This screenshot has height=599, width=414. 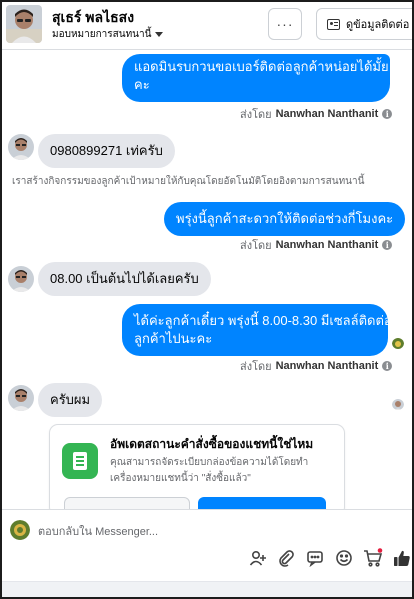 What do you see at coordinates (209, 462) in the screenshot?
I see `card-description-line: คุณสามารถจัดระเบียบกล่องข้อความได้โดยทำ` at bounding box center [209, 462].